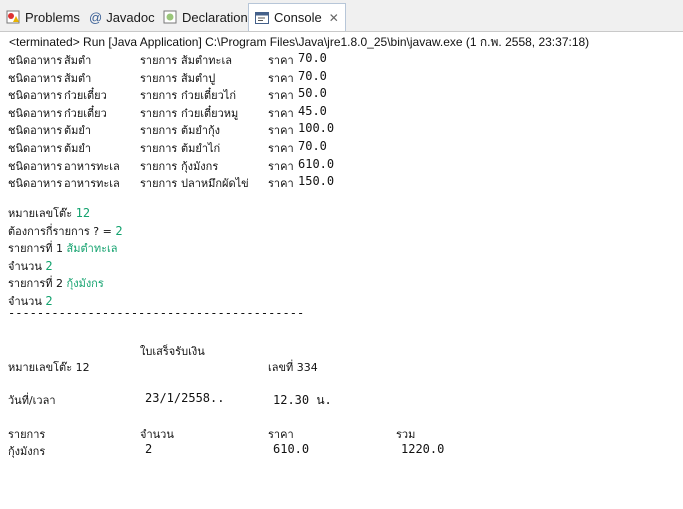  I want to click on receipt-date: 23/1/2558.., so click(185, 398).